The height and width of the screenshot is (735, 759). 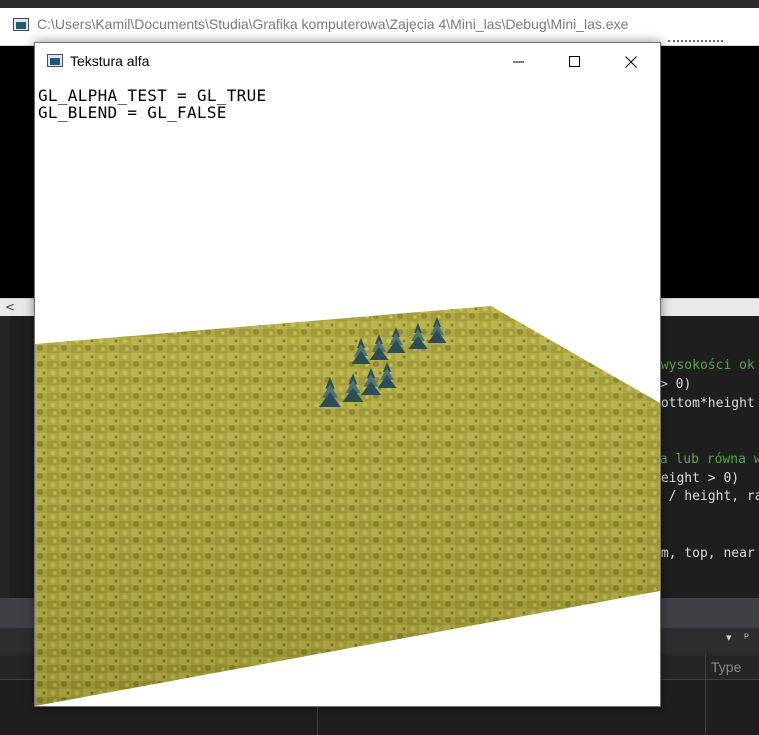 I want to click on dropdown-icon: ▾, so click(x=729, y=637).